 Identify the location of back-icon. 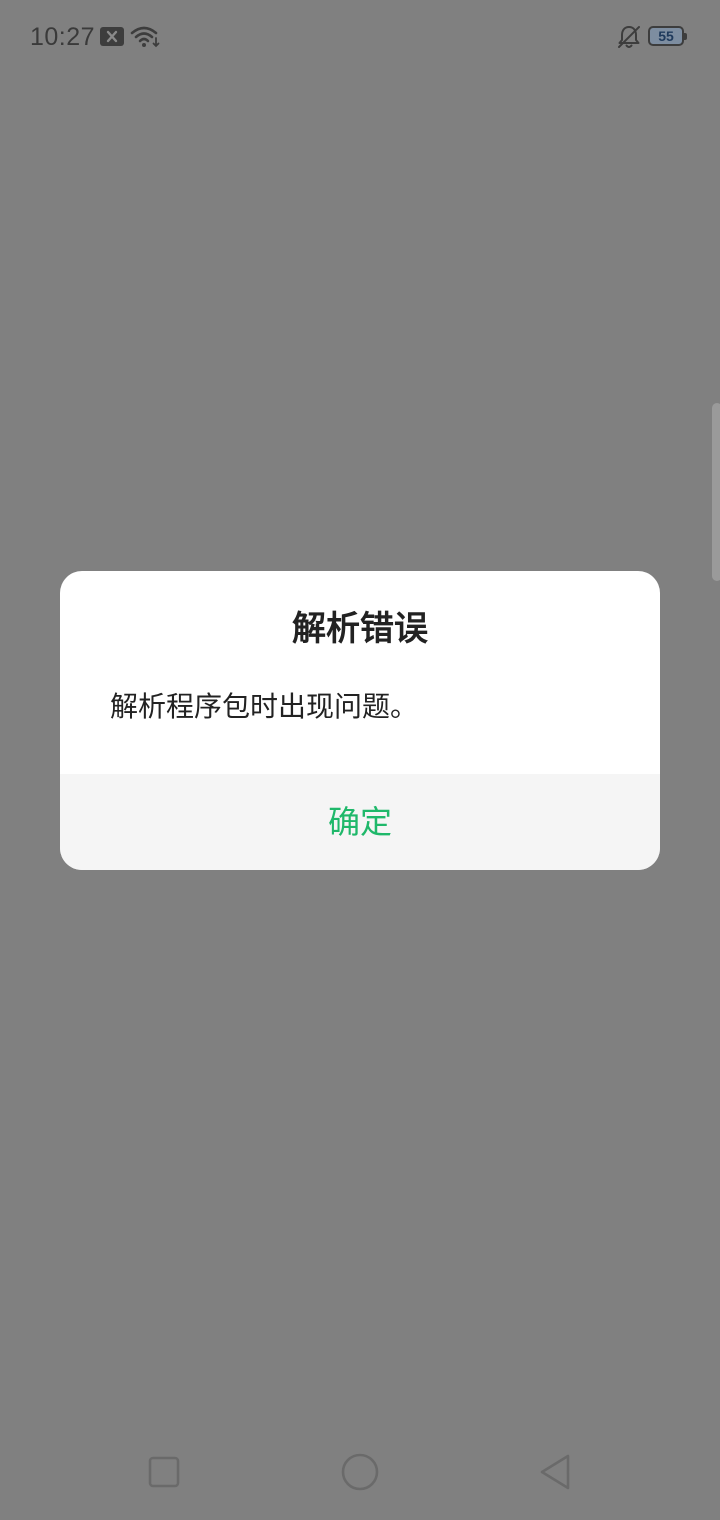
(555, 1472).